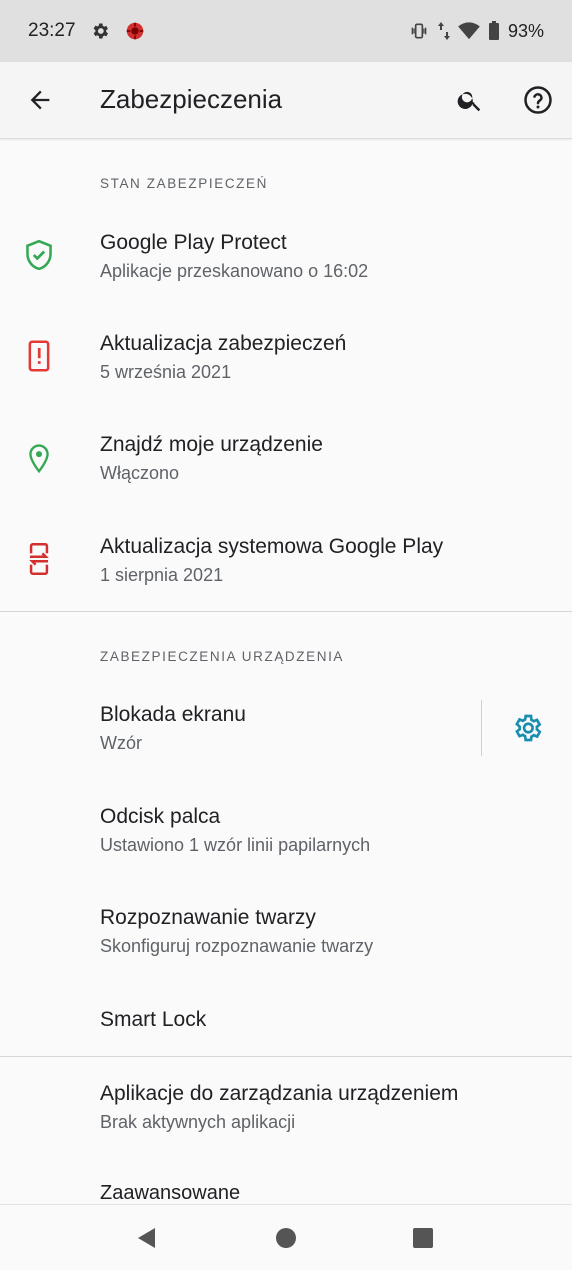 The height and width of the screenshot is (1270, 572). What do you see at coordinates (538, 100) in the screenshot?
I see `help-icon` at bounding box center [538, 100].